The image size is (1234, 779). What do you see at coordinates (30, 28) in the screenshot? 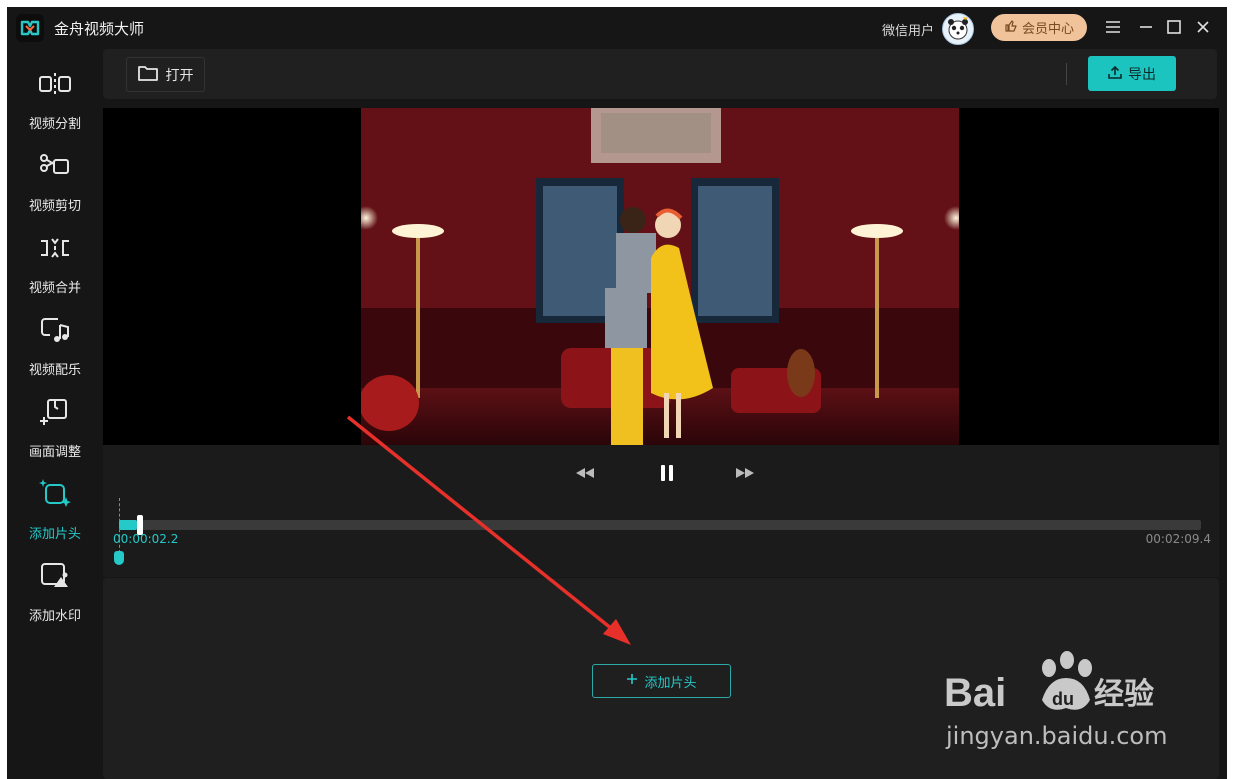
I see `app-logo` at bounding box center [30, 28].